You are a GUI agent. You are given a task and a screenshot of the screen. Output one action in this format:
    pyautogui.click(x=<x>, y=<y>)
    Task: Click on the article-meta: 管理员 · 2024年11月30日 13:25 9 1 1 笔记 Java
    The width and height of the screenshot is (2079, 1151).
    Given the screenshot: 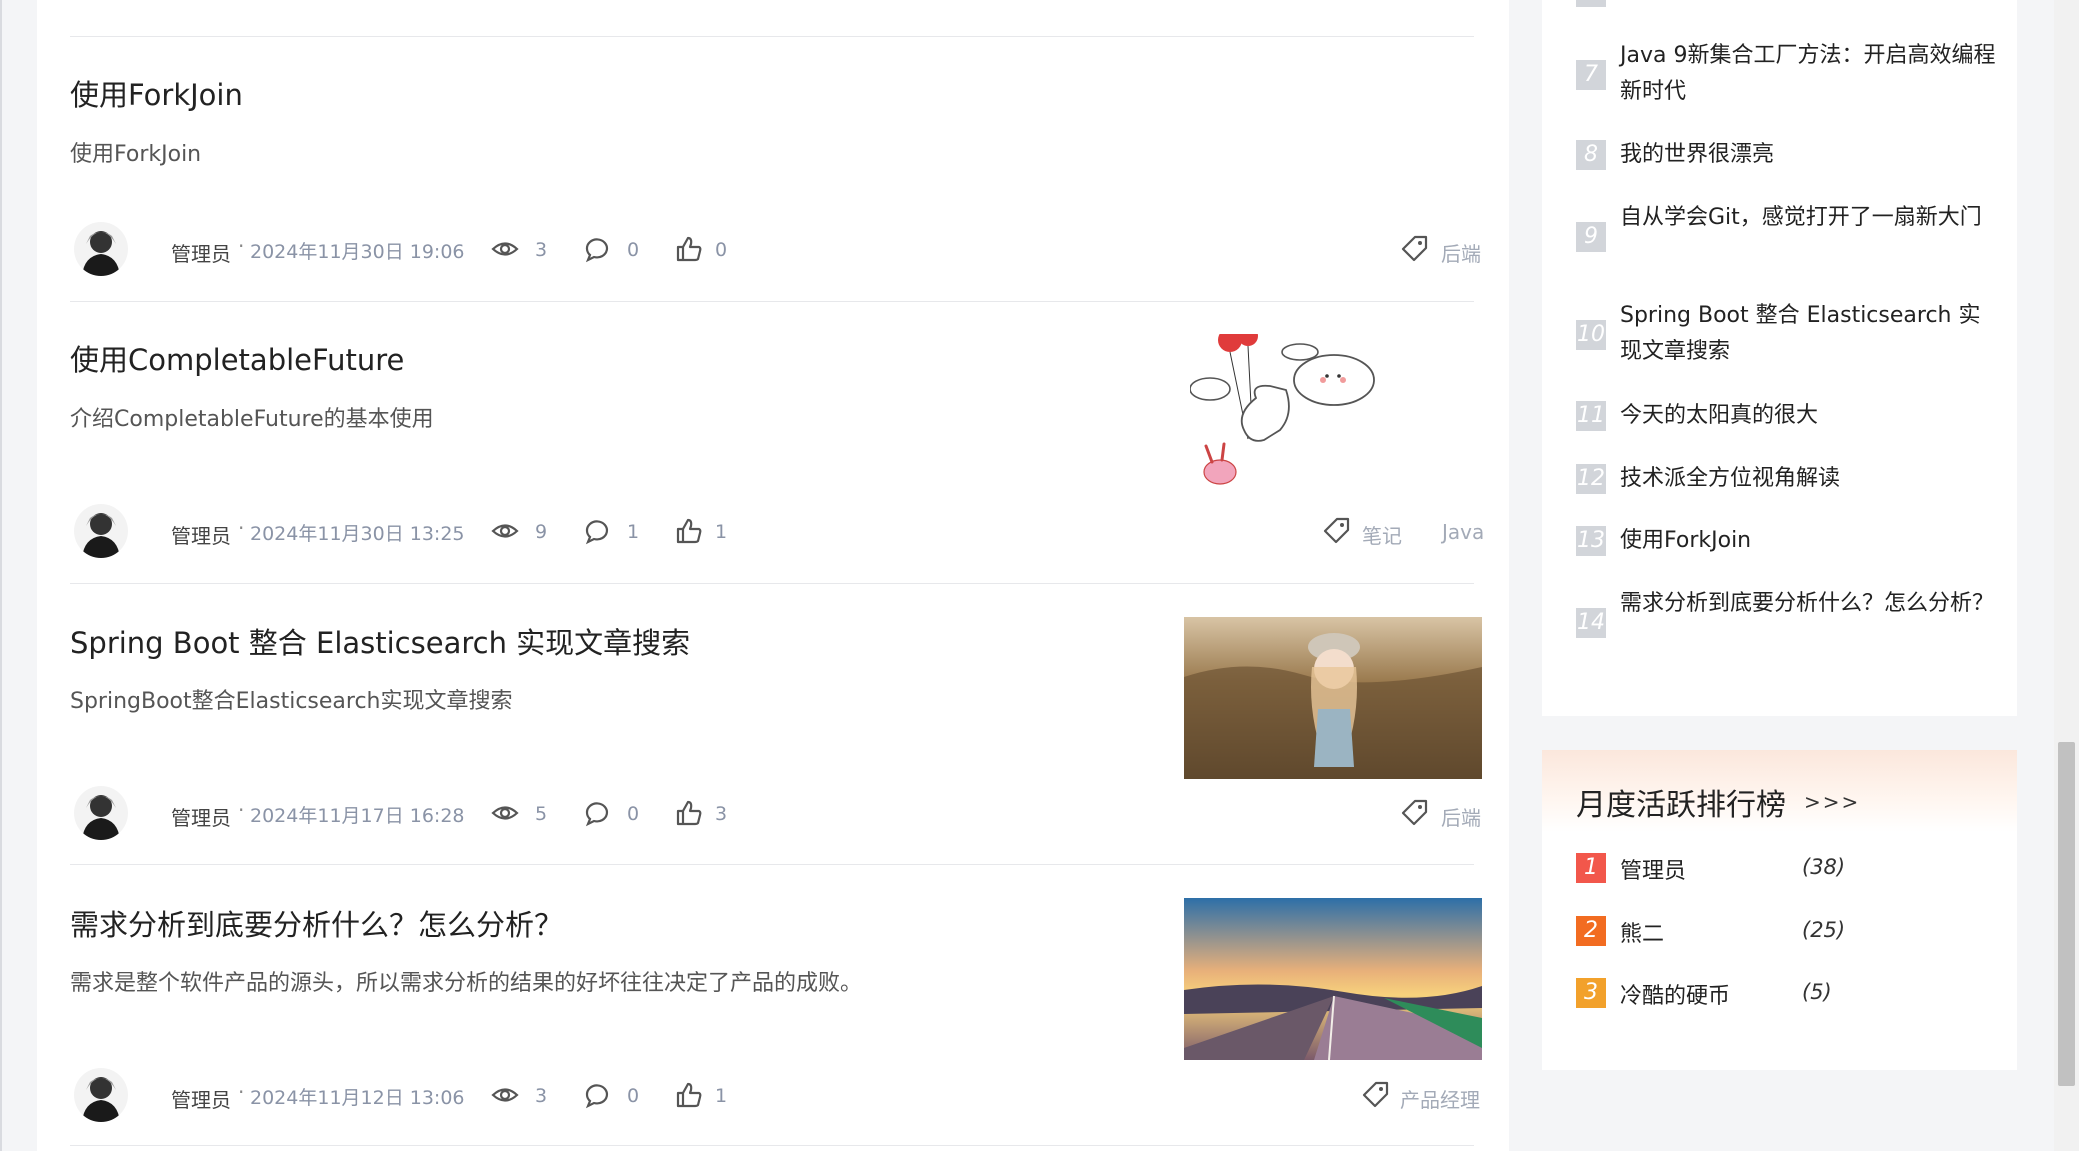 What is the action you would take?
    pyautogui.click(x=777, y=534)
    